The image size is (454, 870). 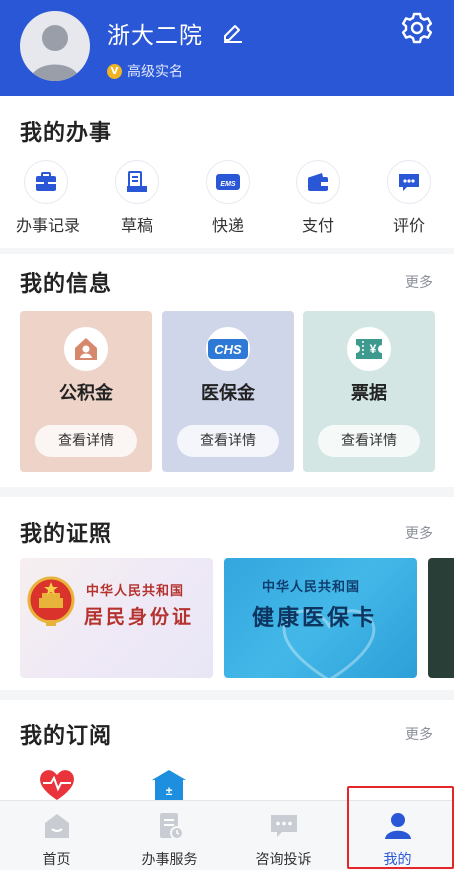 I want to click on chs-icon: CHS, so click(x=228, y=349).